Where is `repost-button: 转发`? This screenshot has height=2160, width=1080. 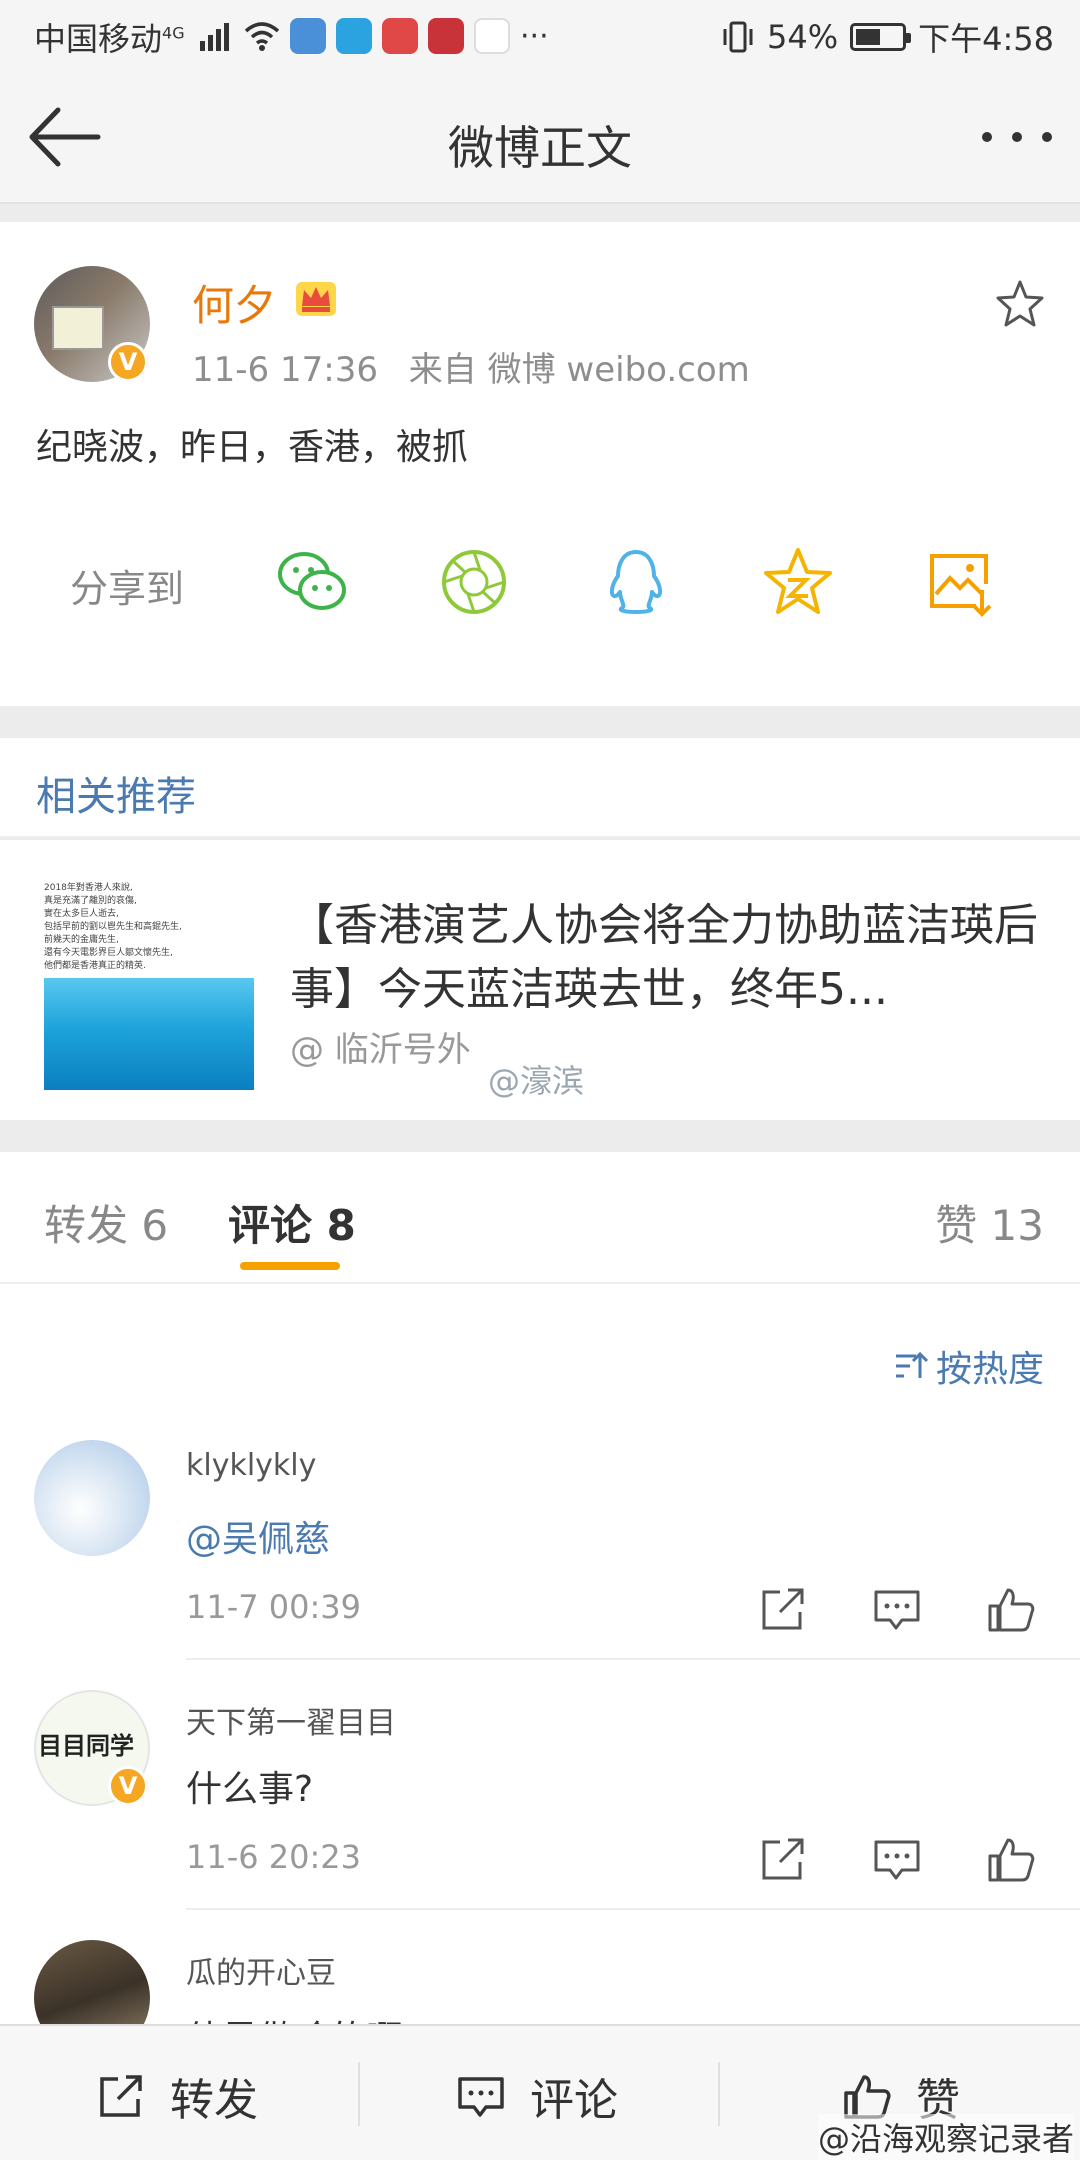
repost-button: 转发 is located at coordinates (177, 2096).